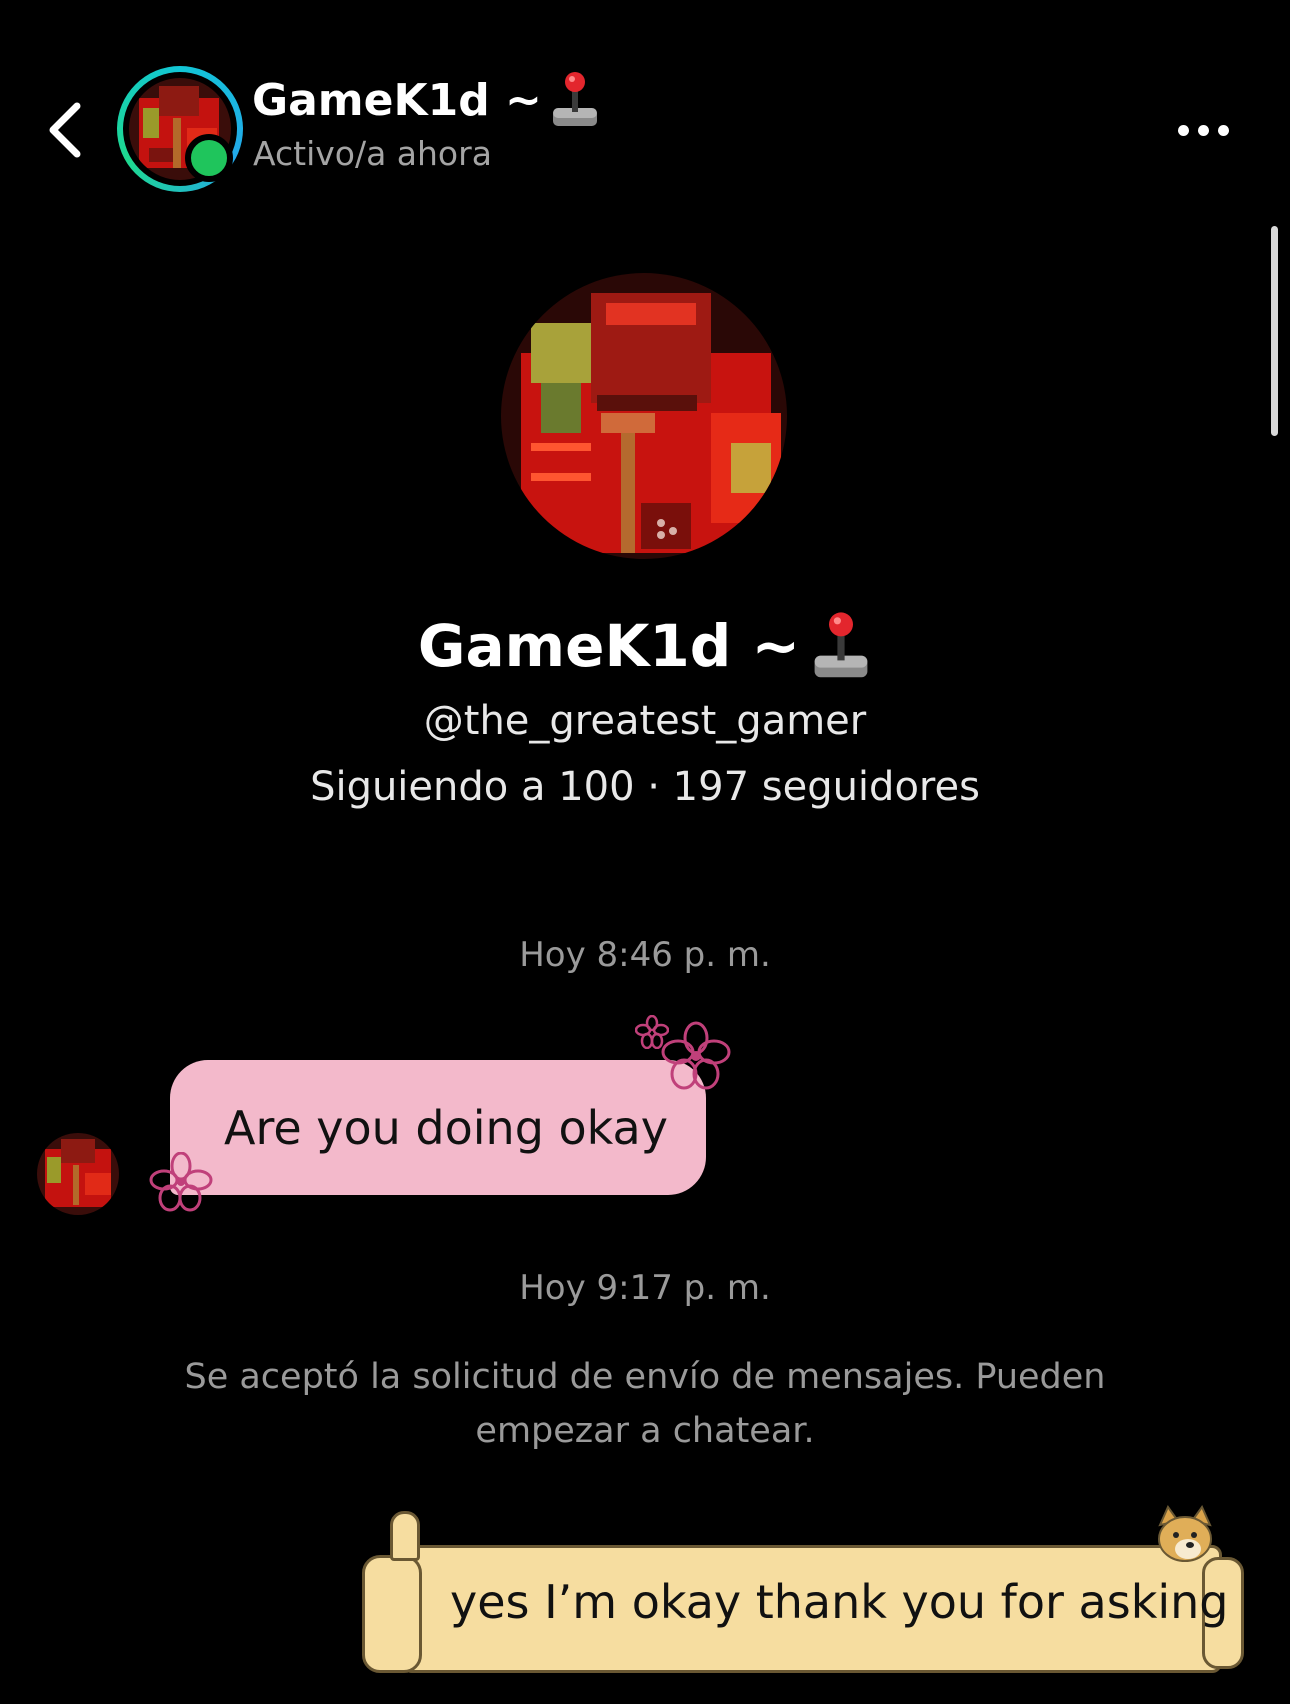  What do you see at coordinates (392, 1614) in the screenshot?
I see `thumbs-up-icon` at bounding box center [392, 1614].